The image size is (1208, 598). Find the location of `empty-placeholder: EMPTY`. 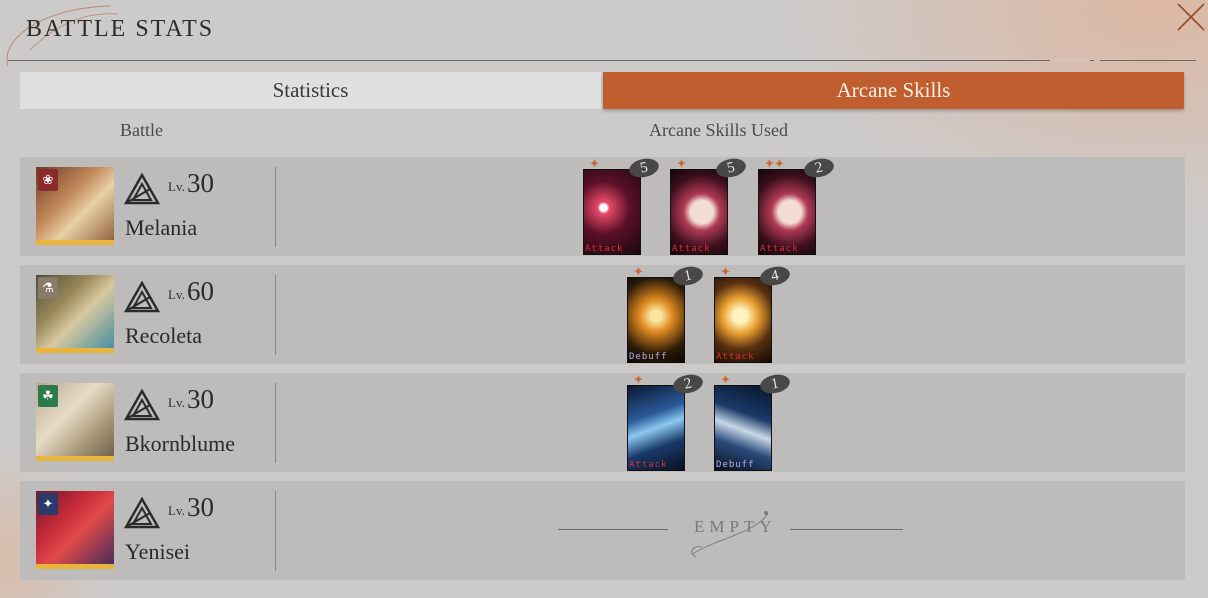

empty-placeholder: EMPTY is located at coordinates (730, 530).